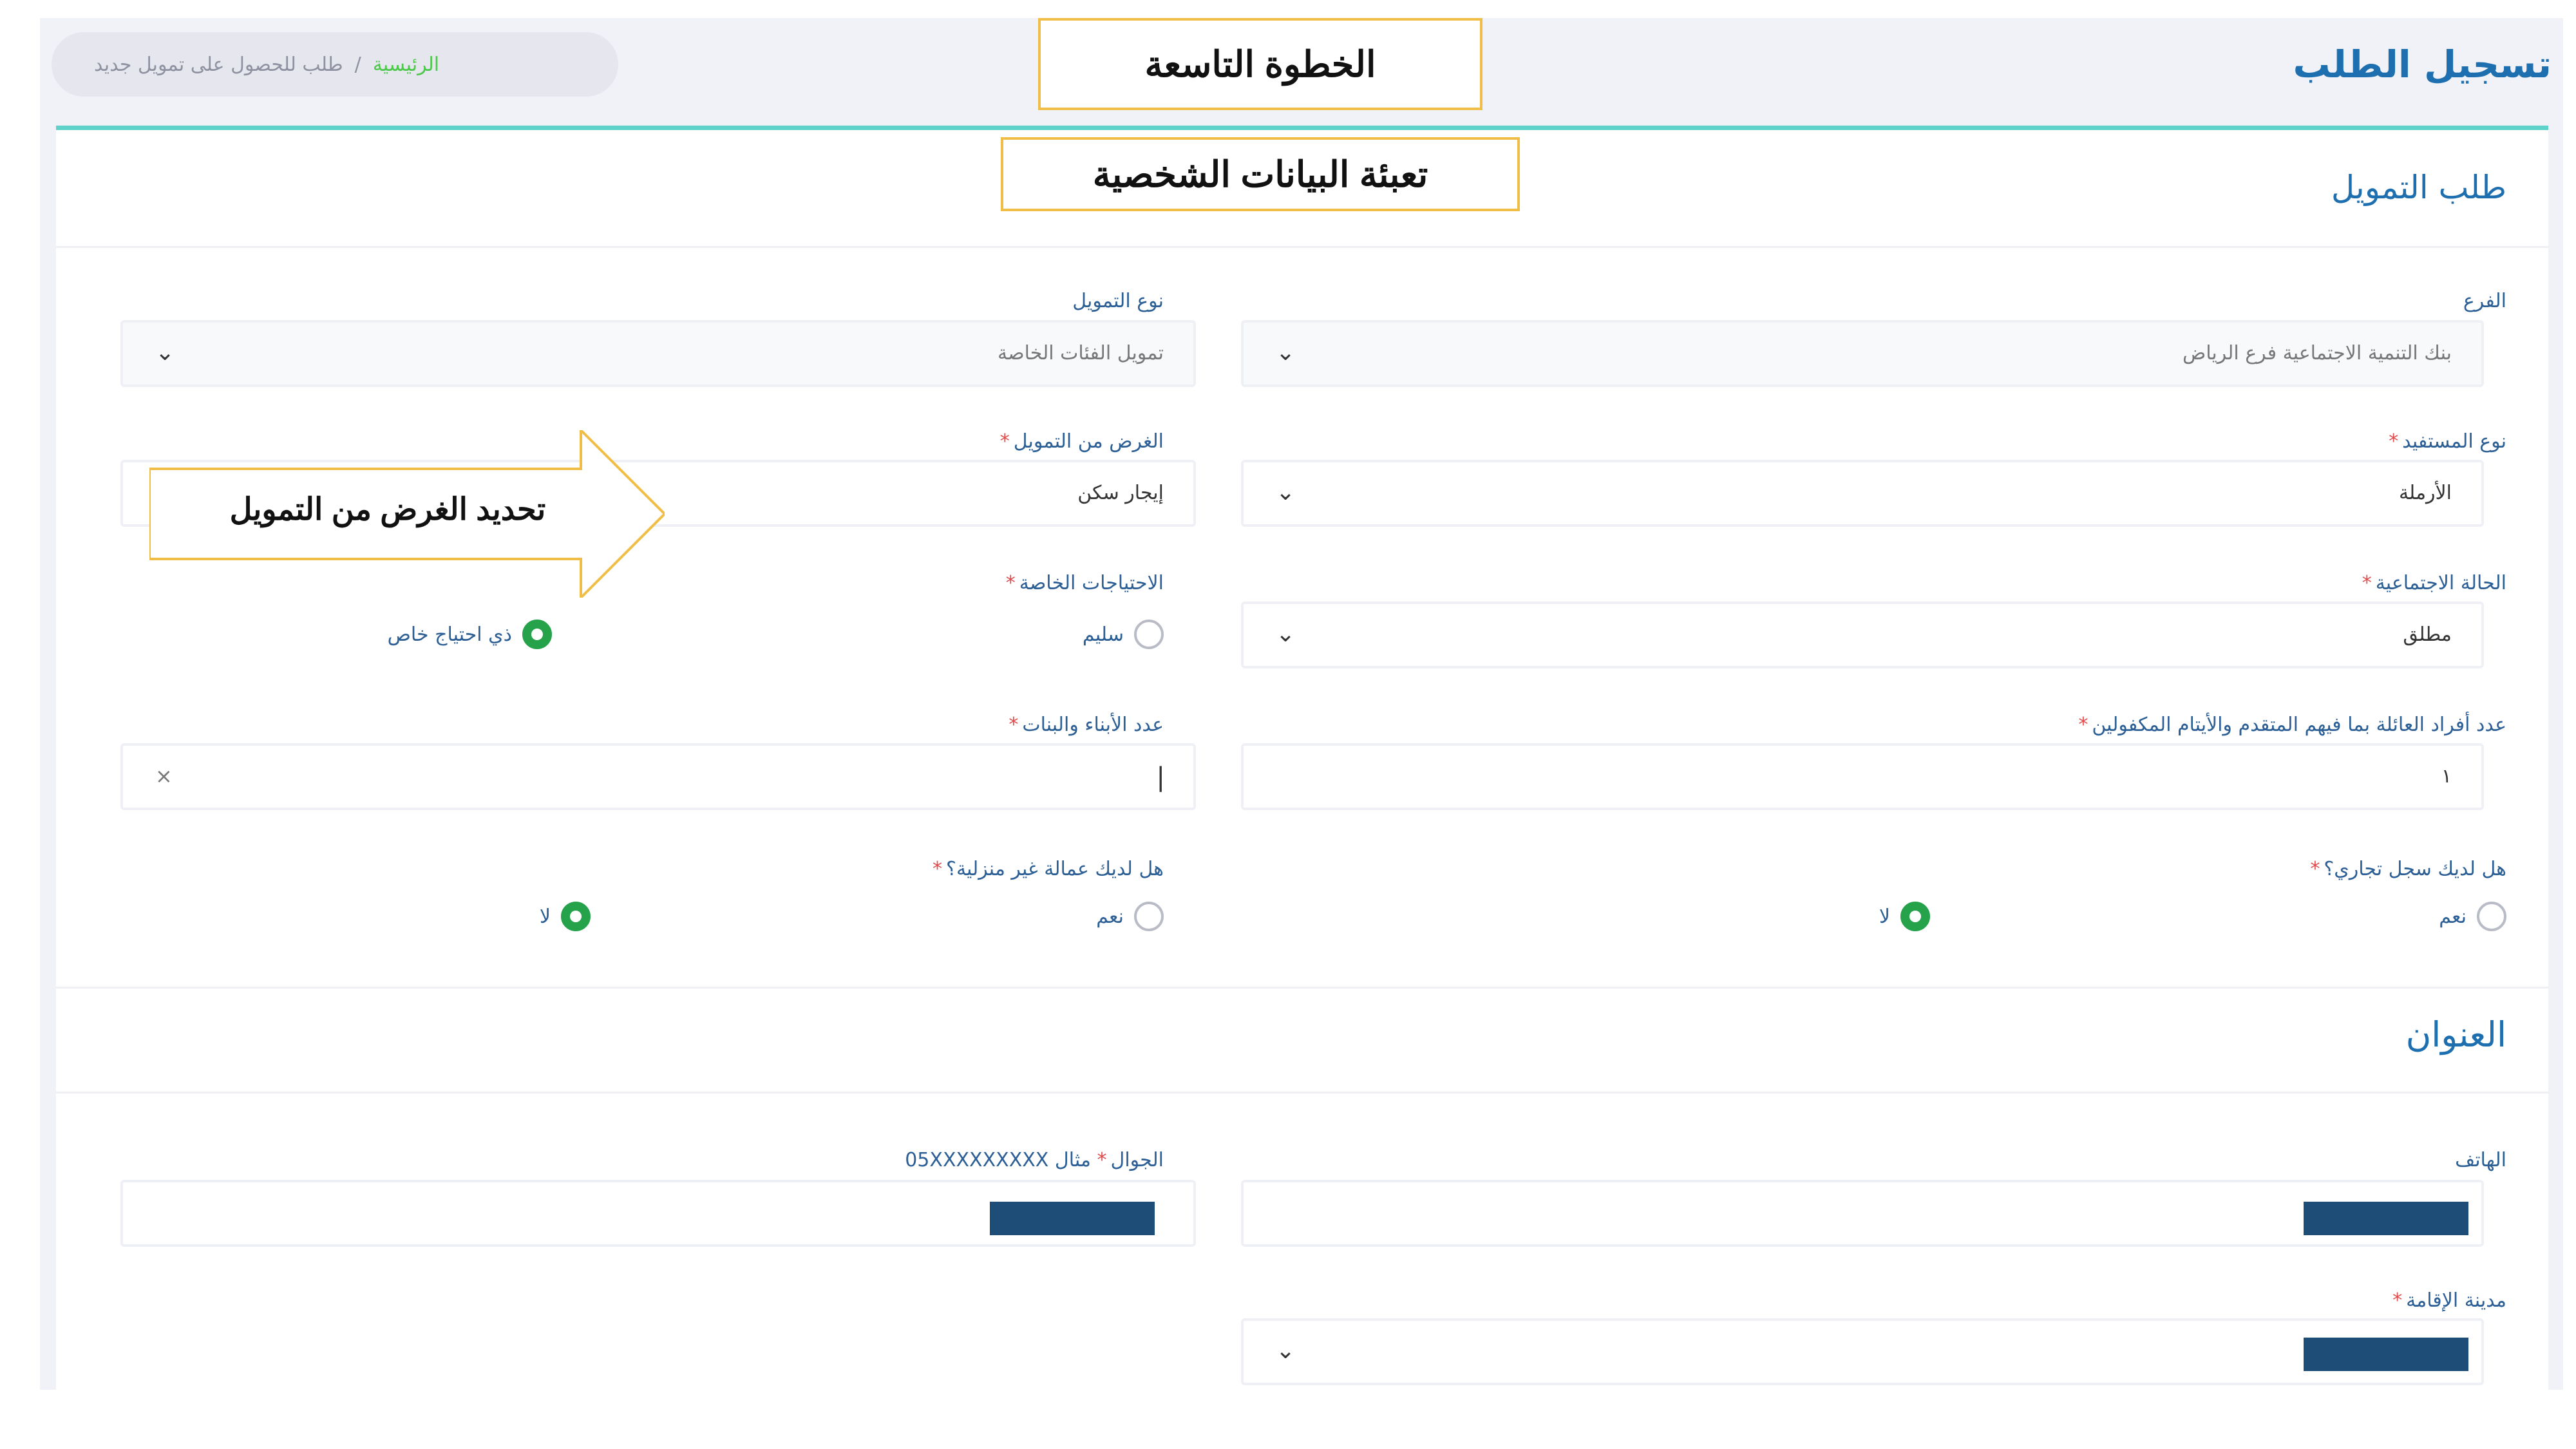  Describe the element at coordinates (1089, 442) in the screenshot. I see `financing-purpose-label-text: الغرض من التمويل` at that location.